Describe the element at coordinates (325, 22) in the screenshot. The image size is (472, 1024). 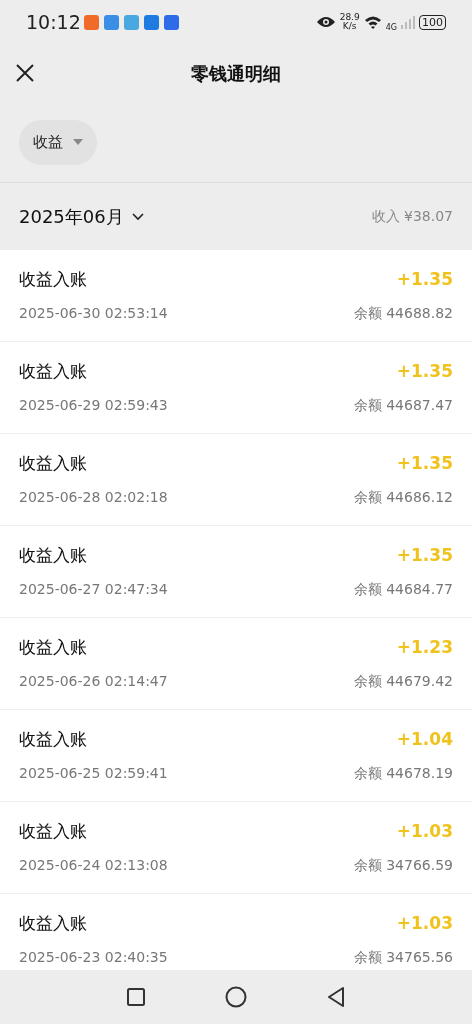
I see `eye-icon` at that location.